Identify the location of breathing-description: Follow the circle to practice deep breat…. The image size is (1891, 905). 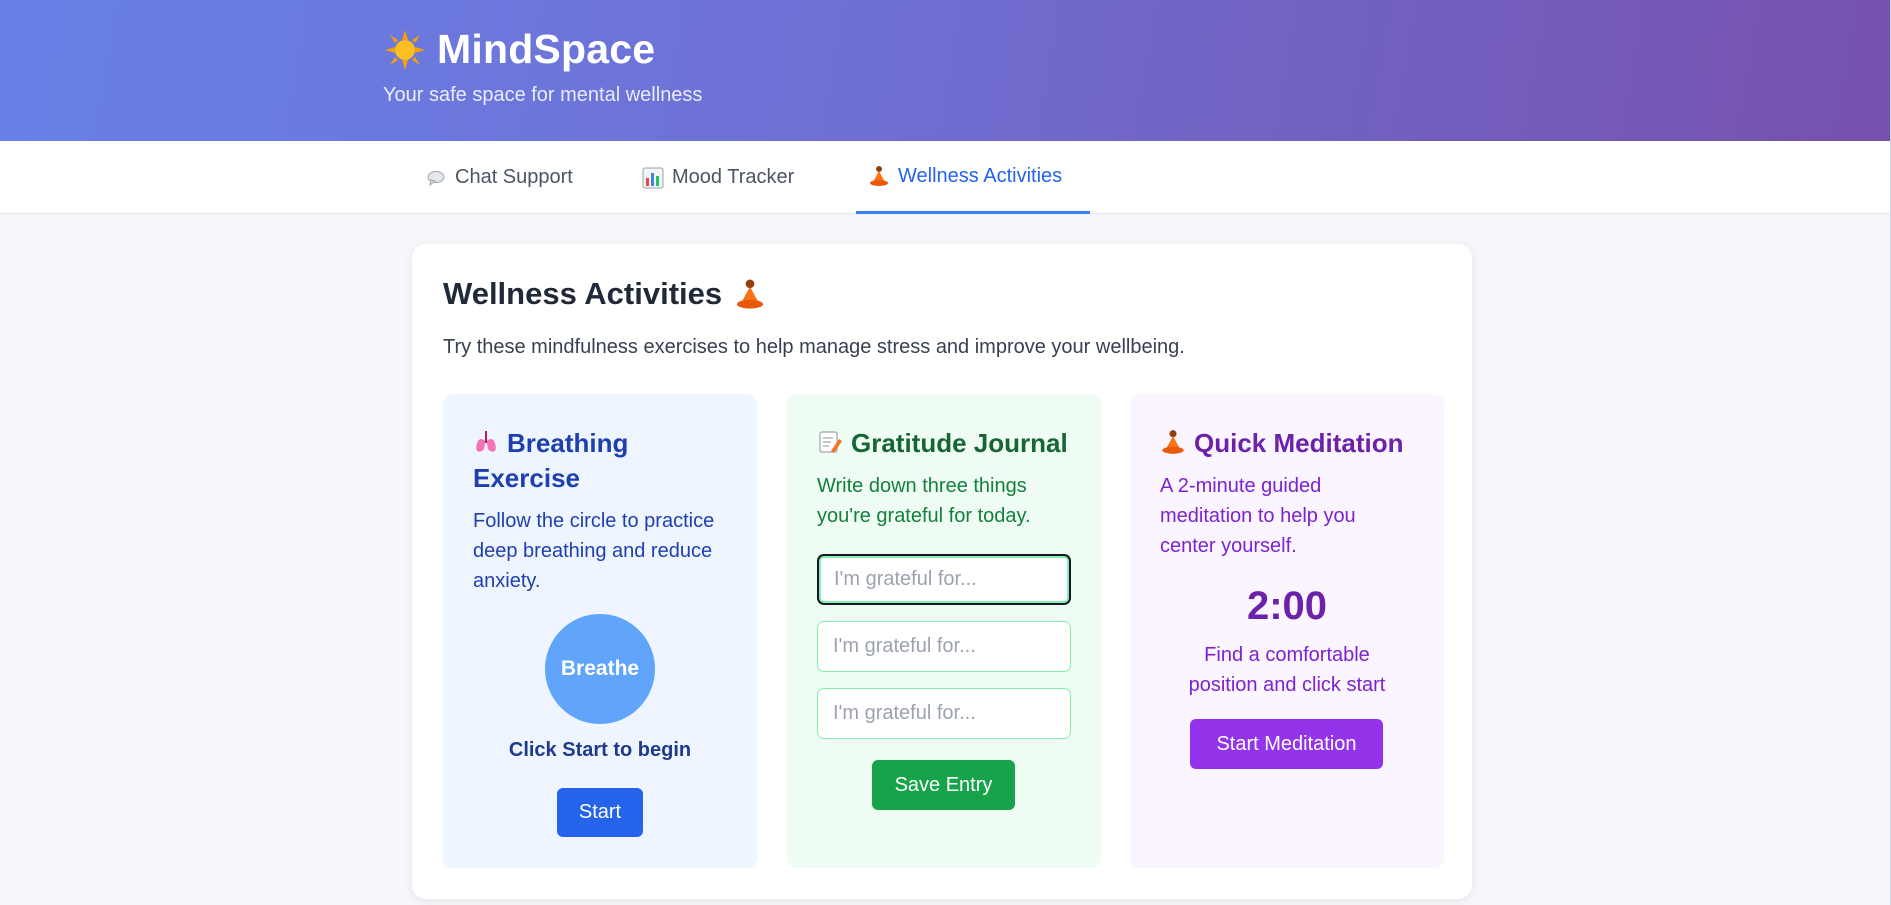
(594, 551).